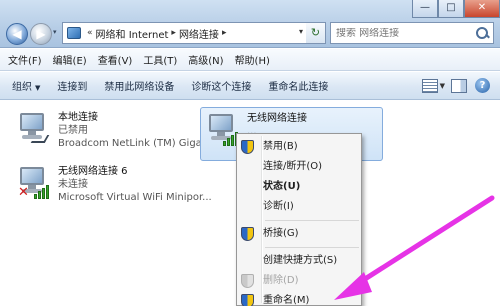 Image resolution: width=500 pixels, height=306 pixels. I want to click on view-controls: ▼ ?, so click(453, 85).